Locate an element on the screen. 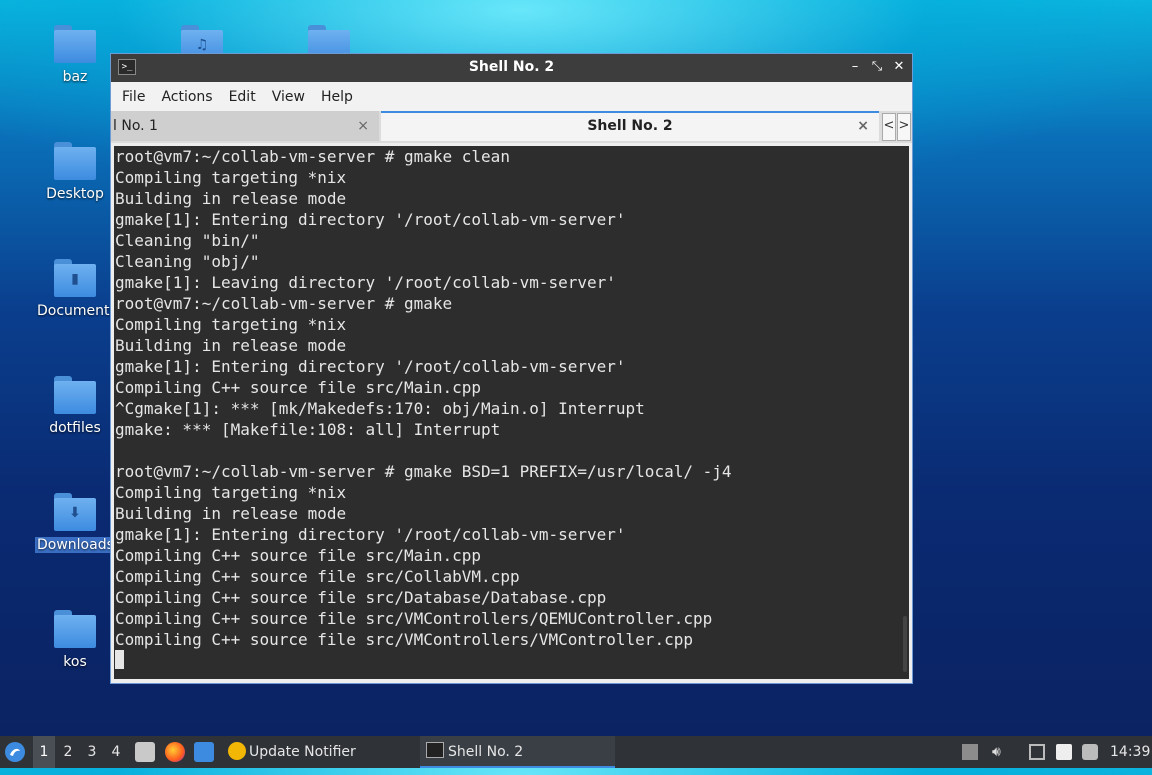 Image resolution: width=1152 pixels, height=775 pixels. task-shell-2: Shell No. 2 is located at coordinates (517, 752).